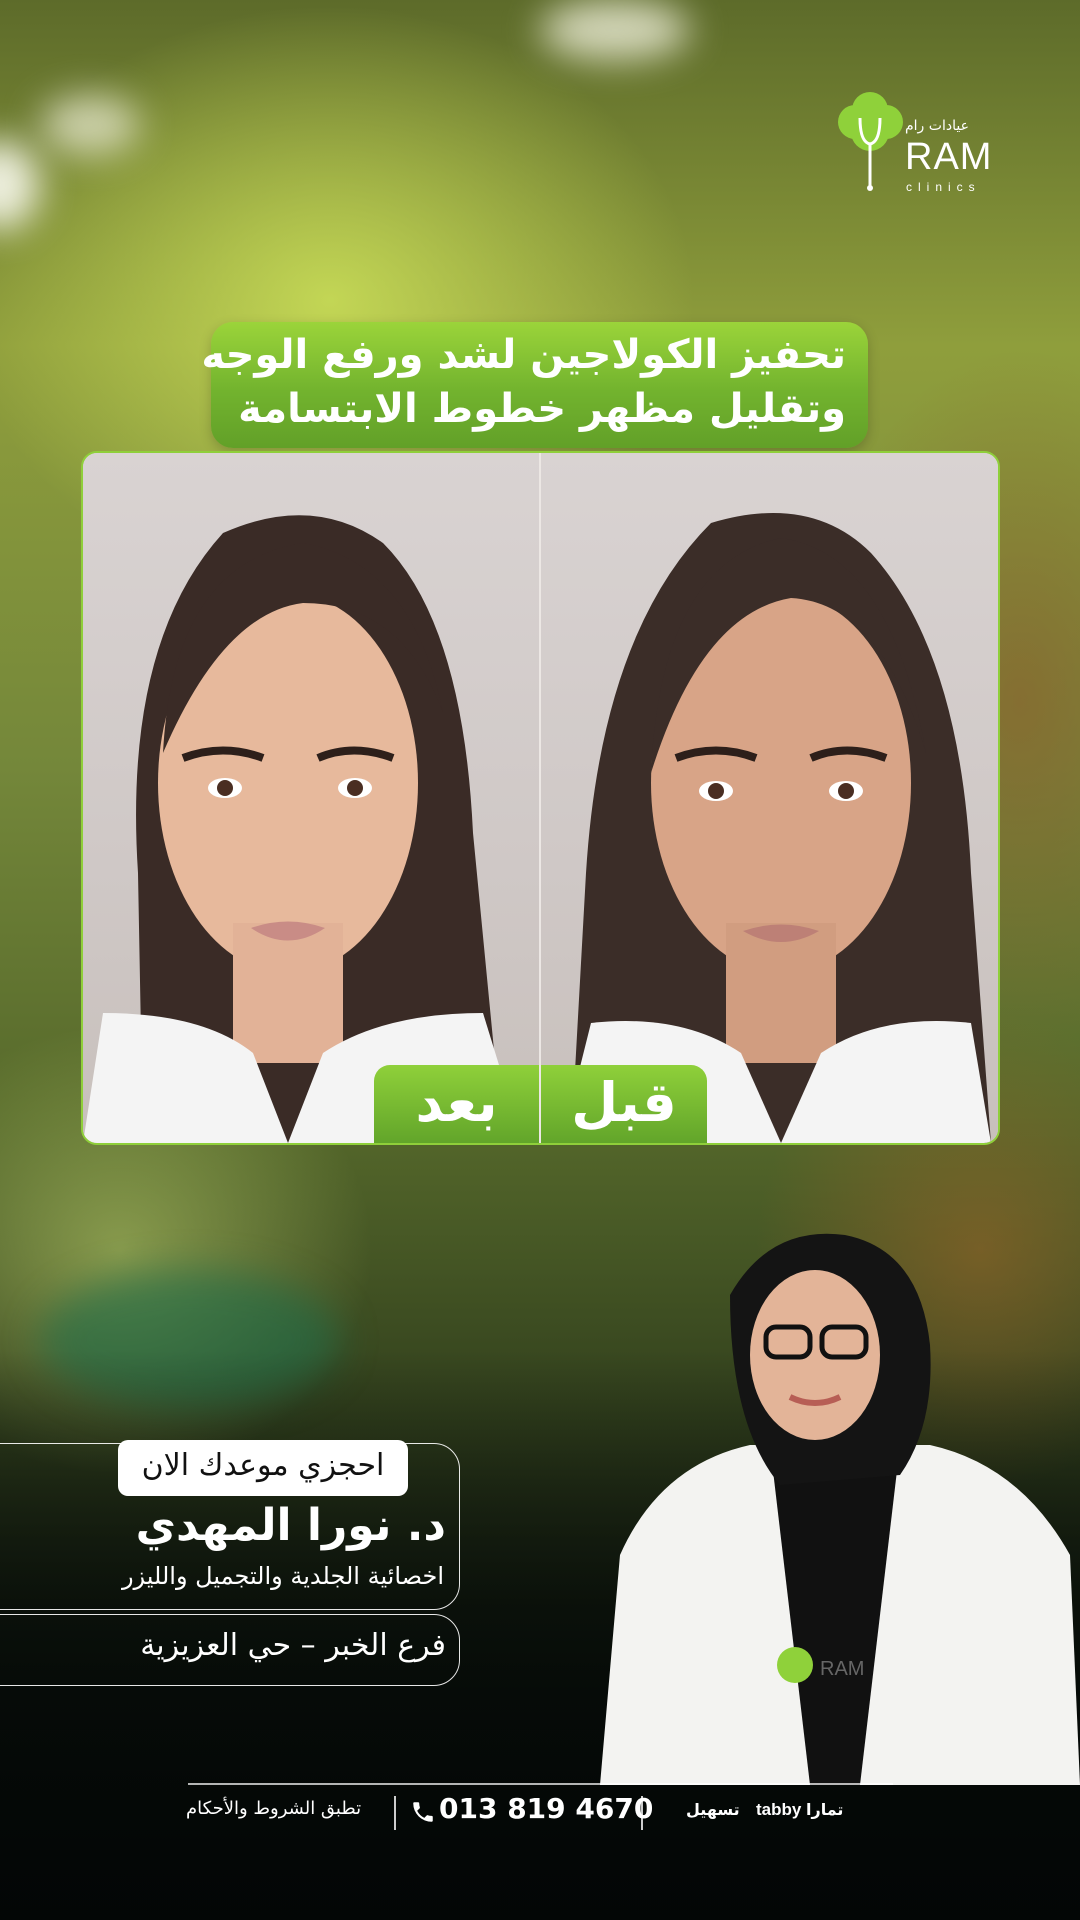  What do you see at coordinates (840, 1509) in the screenshot?
I see `doctor-portrait: RAM` at bounding box center [840, 1509].